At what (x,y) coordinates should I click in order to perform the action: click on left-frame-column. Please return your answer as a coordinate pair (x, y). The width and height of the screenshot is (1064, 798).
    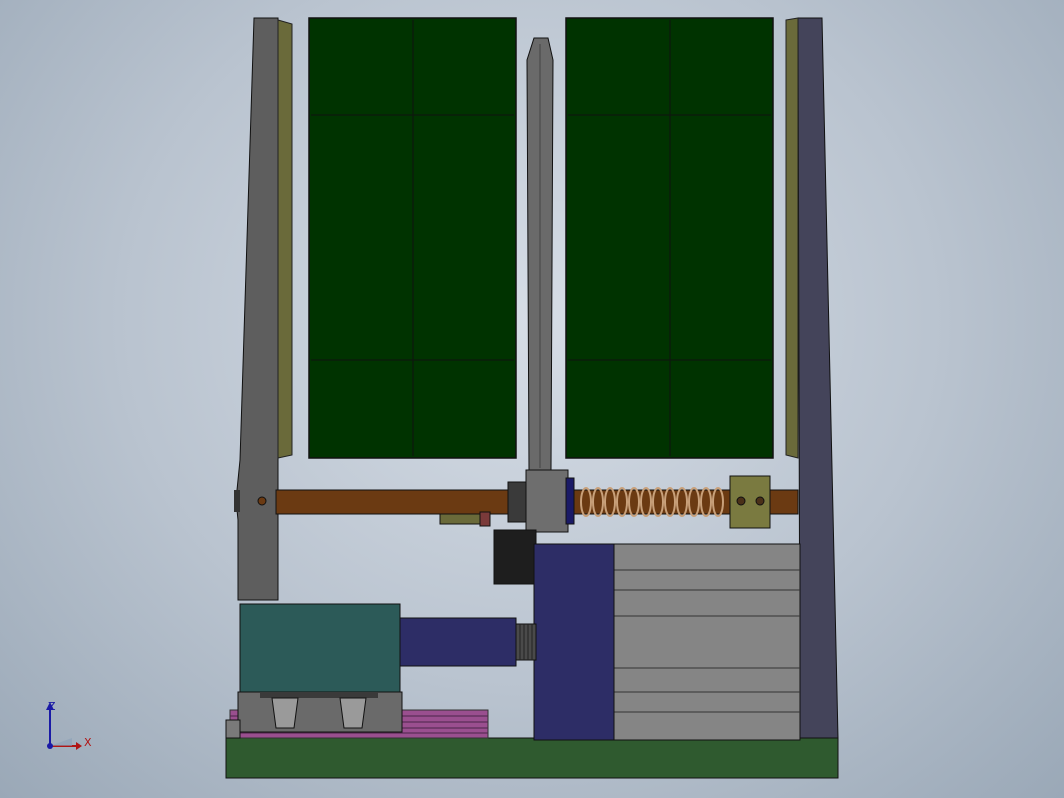
    Looking at the image, I should click on (257, 309).